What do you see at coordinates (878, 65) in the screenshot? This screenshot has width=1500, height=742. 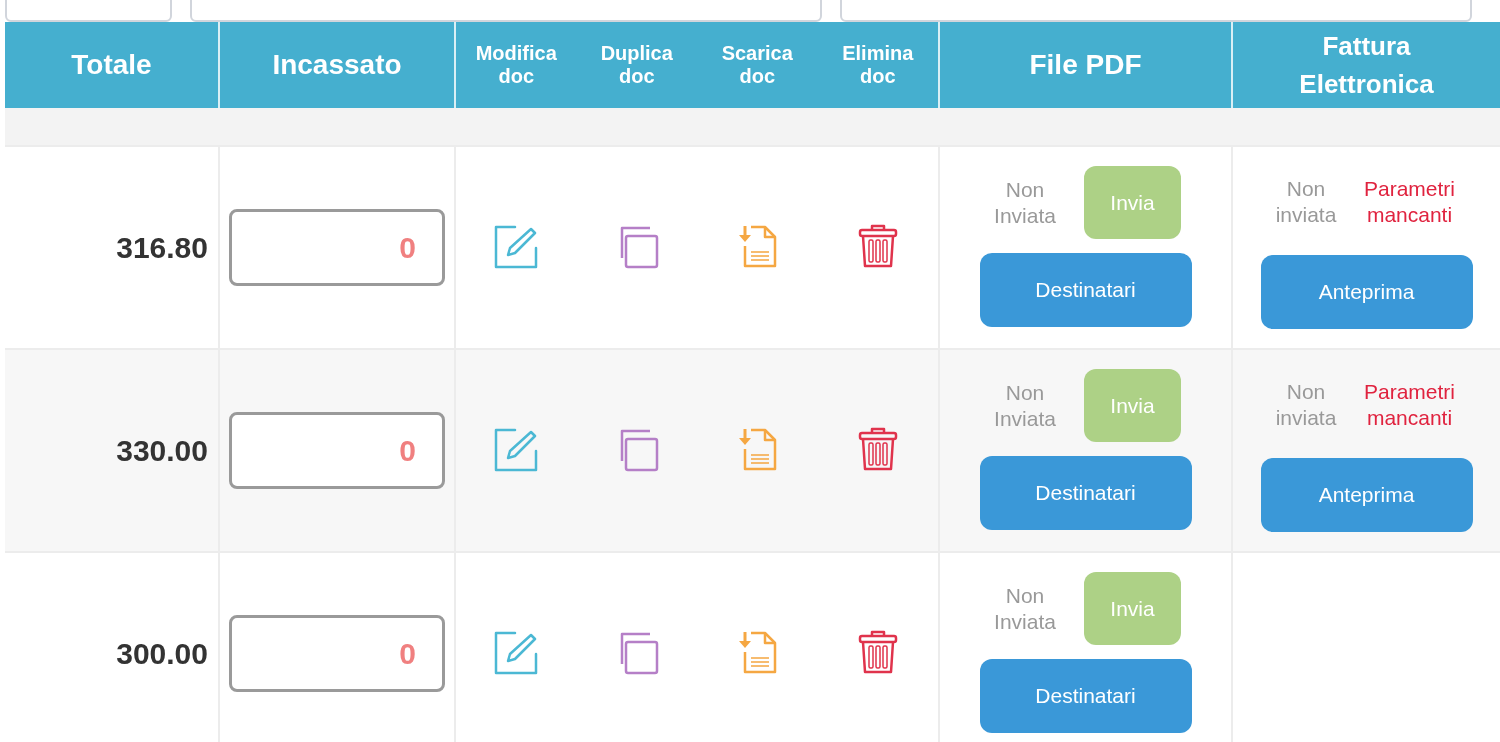 I see `column-header: Elimina doc` at bounding box center [878, 65].